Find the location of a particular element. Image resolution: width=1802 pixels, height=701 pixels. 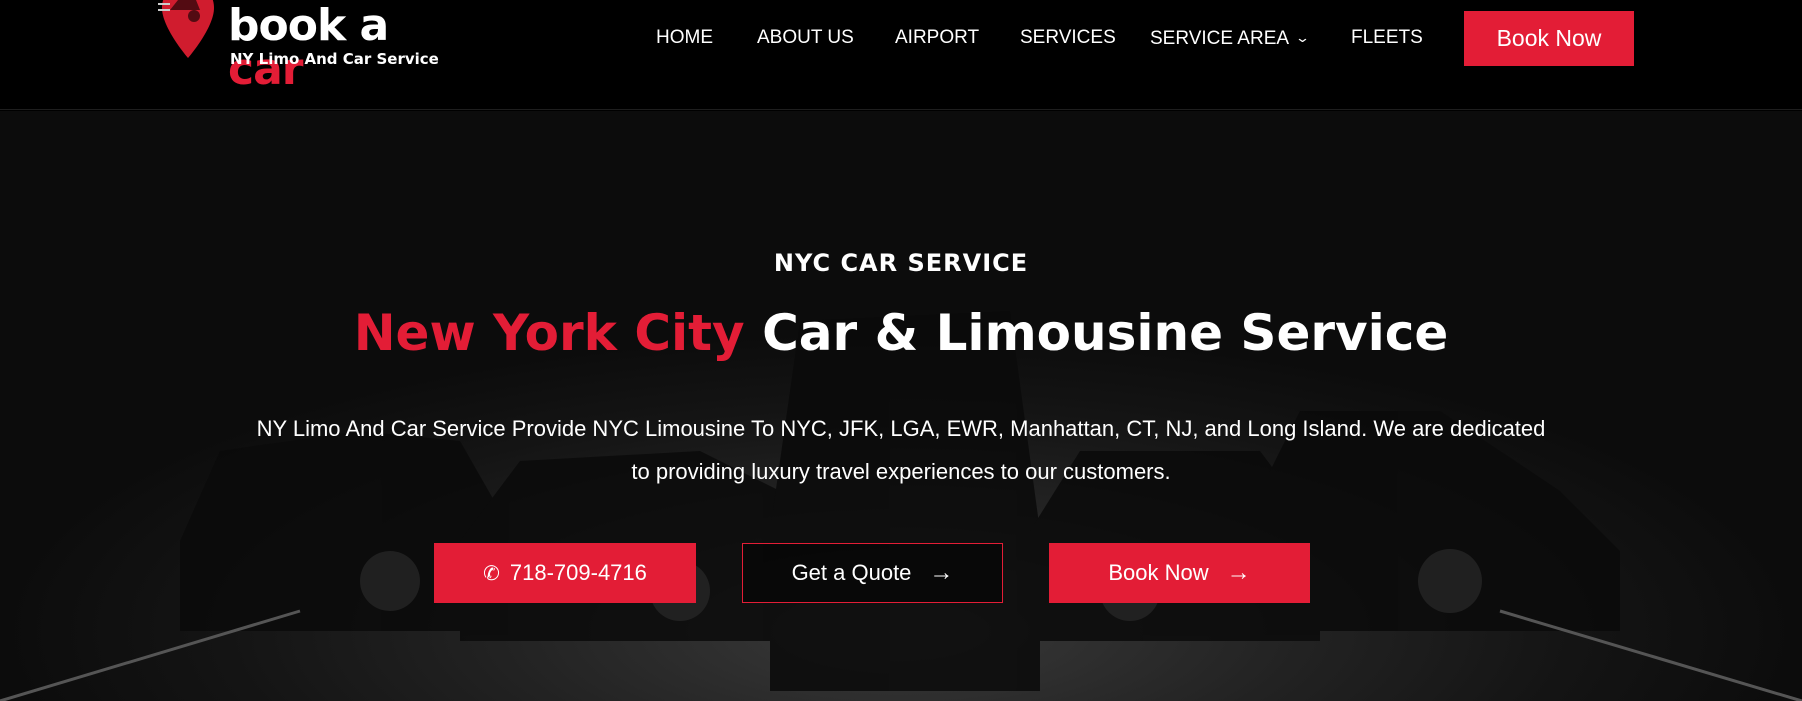

call-phone-button: ✆ 718-709-4716 is located at coordinates (565, 573).